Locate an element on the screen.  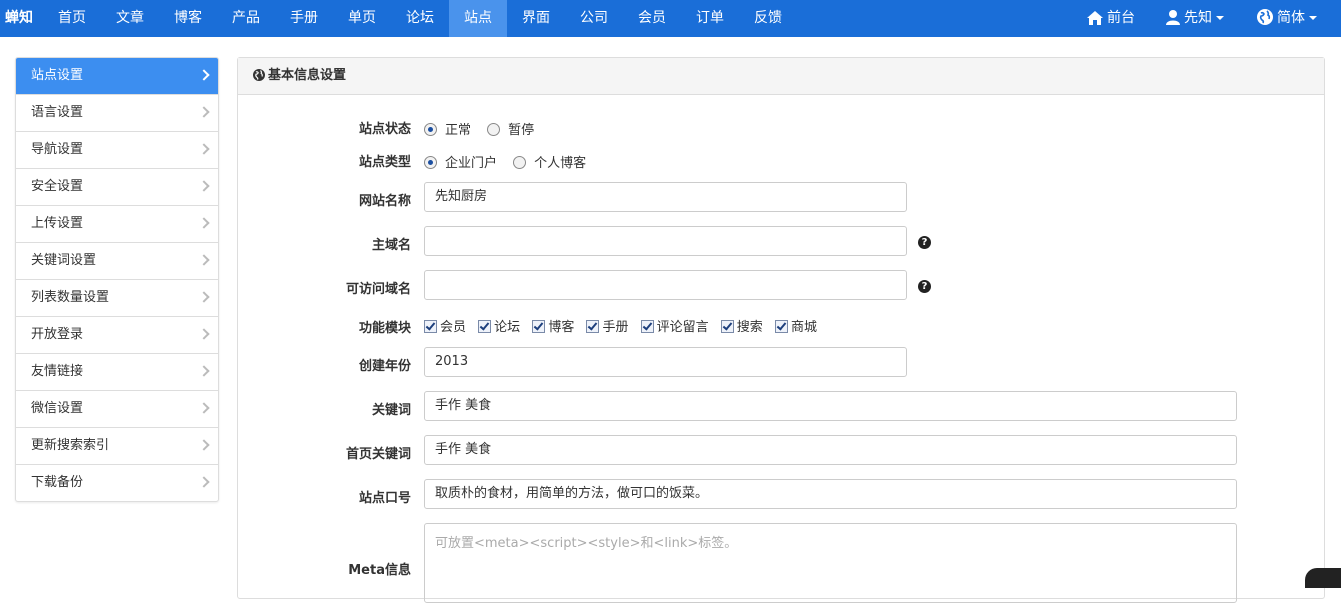
slogan-label: 站点口号 is located at coordinates (384, 498).